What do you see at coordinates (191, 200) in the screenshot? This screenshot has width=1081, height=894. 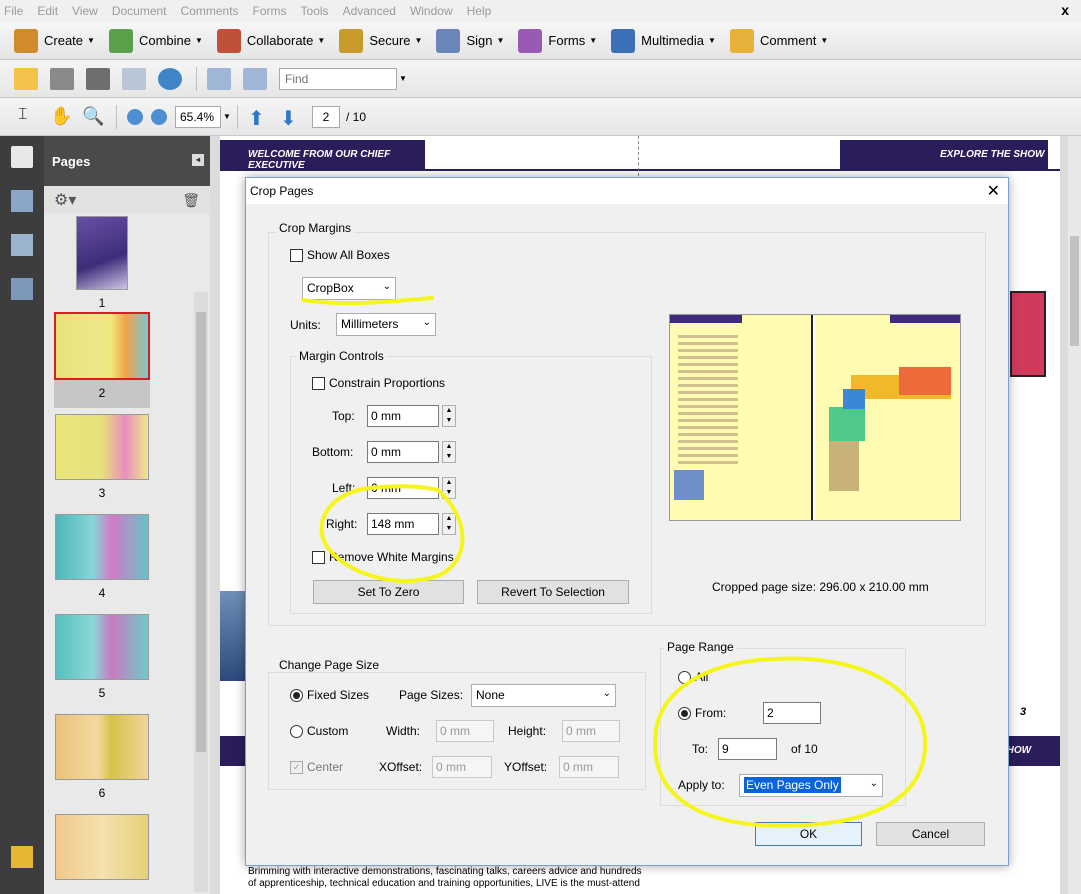 I see `delete-page-icon: 🗑` at bounding box center [191, 200].